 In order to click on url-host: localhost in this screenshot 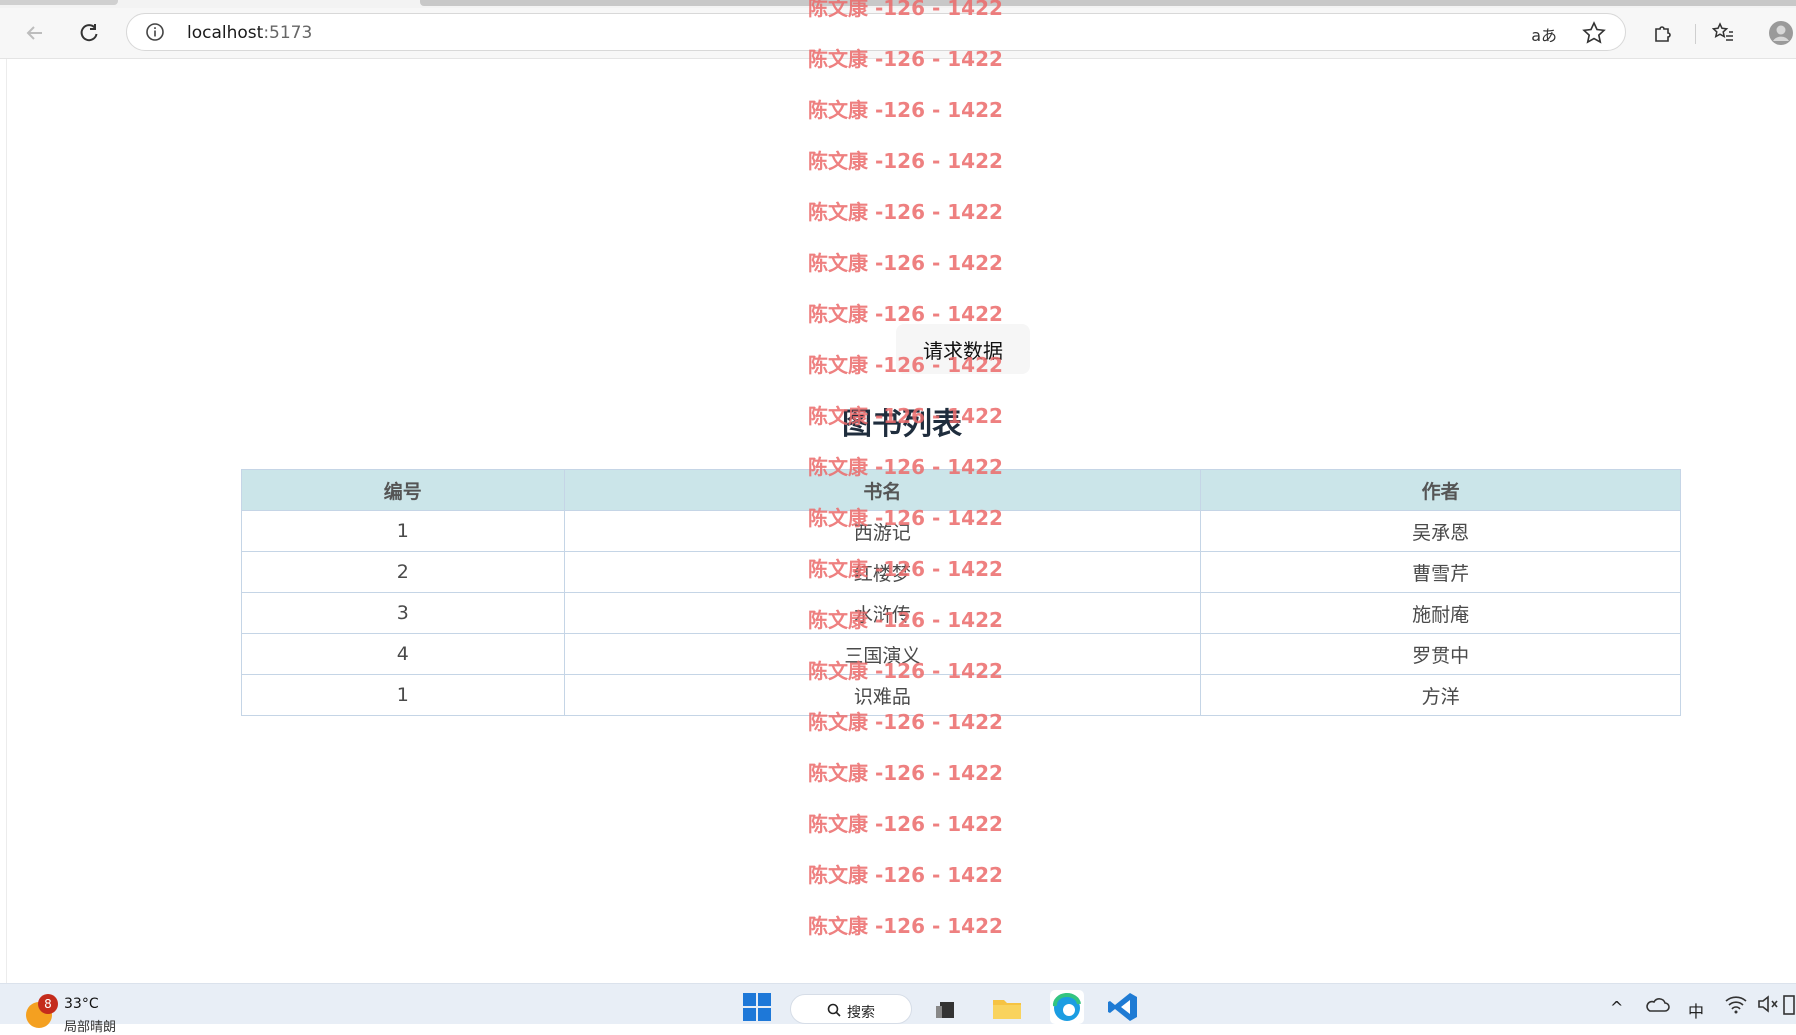, I will do `click(225, 33)`.